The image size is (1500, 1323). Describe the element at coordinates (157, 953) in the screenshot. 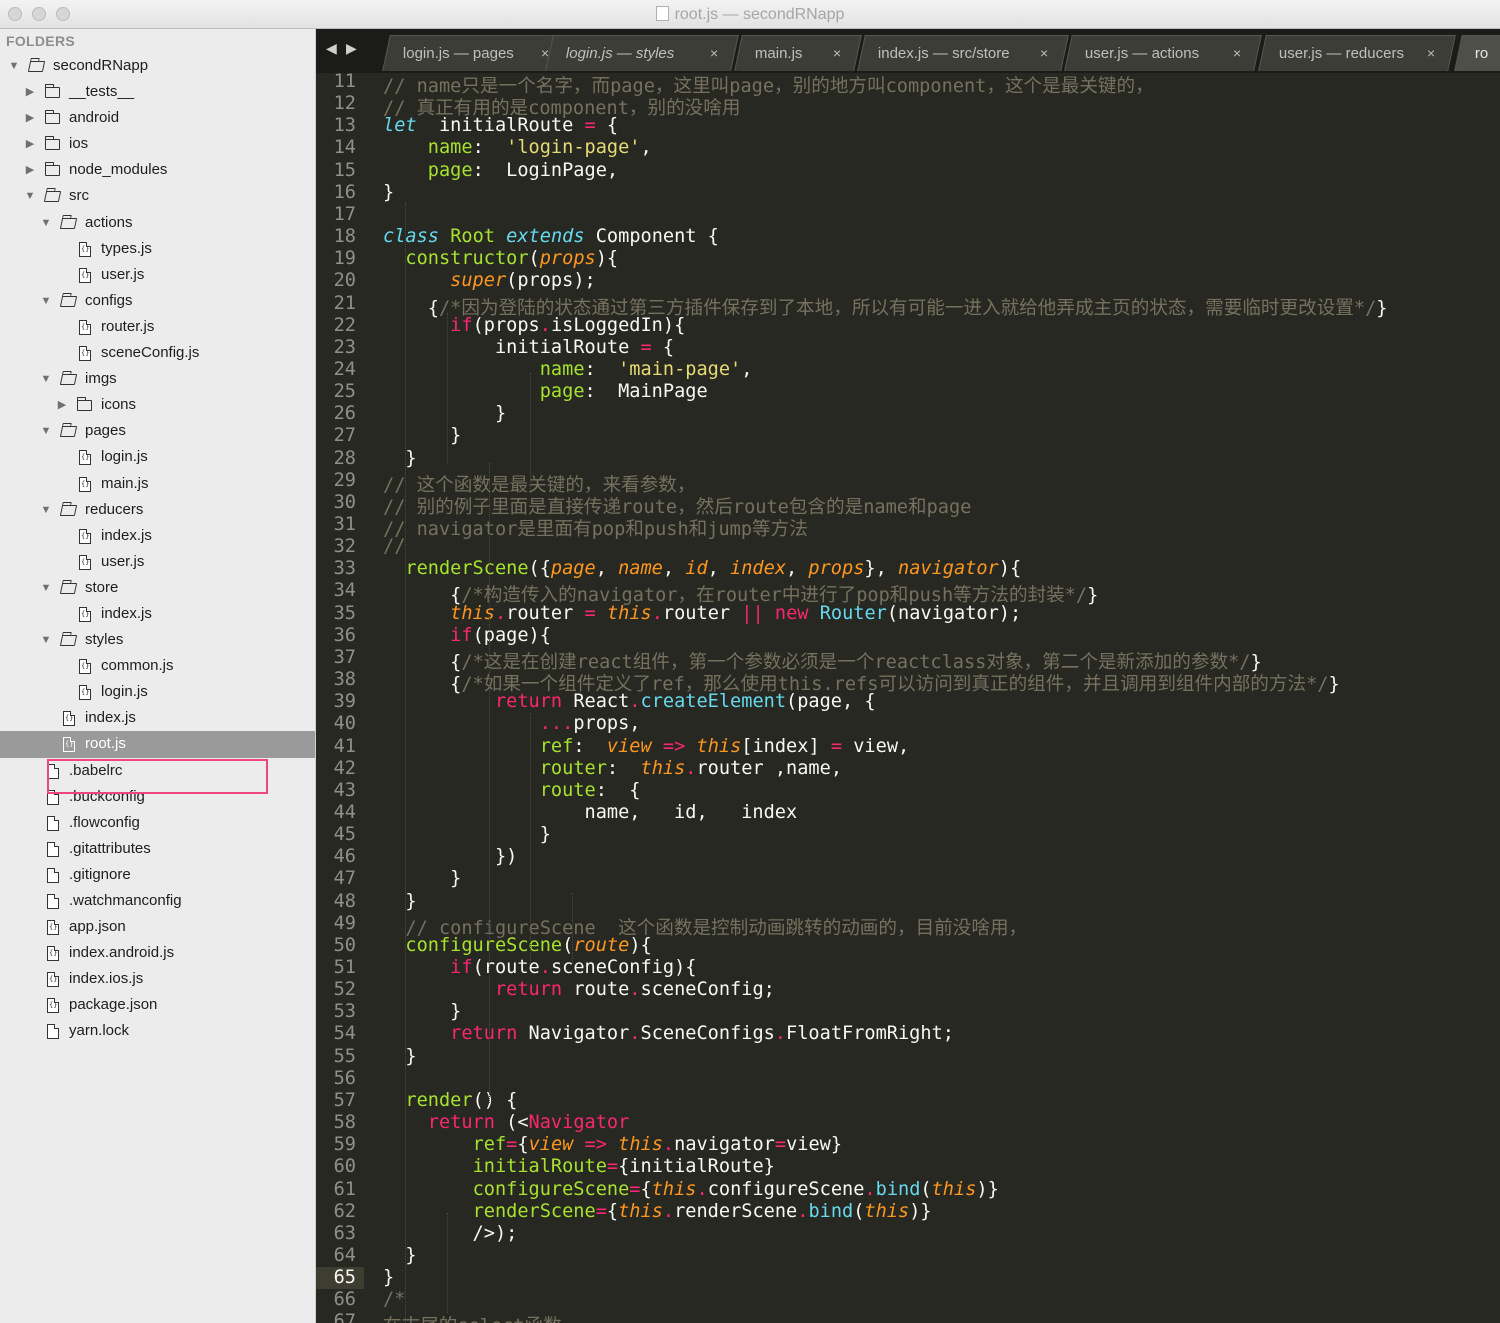

I see `tree-item: index.android.js` at that location.